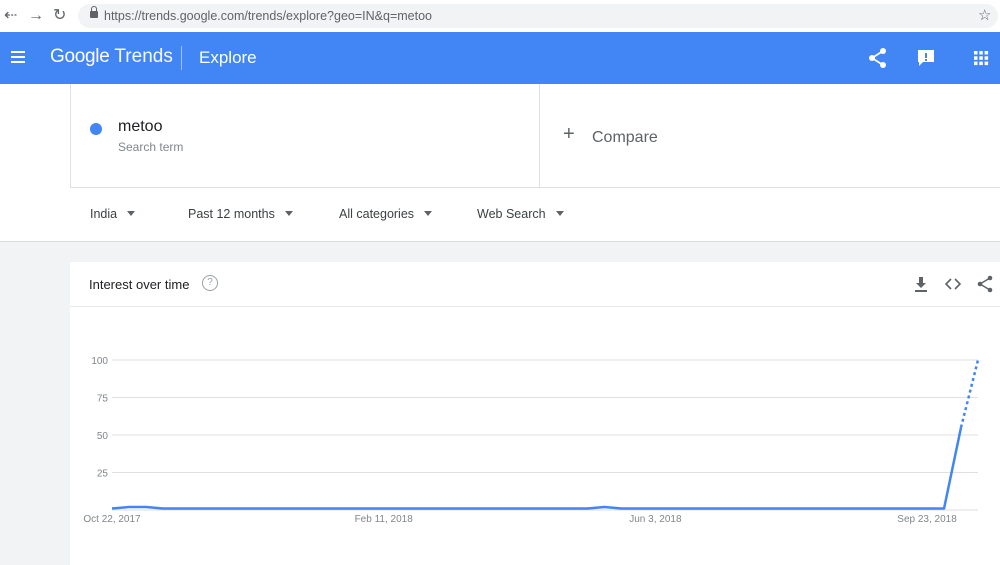 Image resolution: width=1000 pixels, height=565 pixels. I want to click on feedback-icon, so click(926, 58).